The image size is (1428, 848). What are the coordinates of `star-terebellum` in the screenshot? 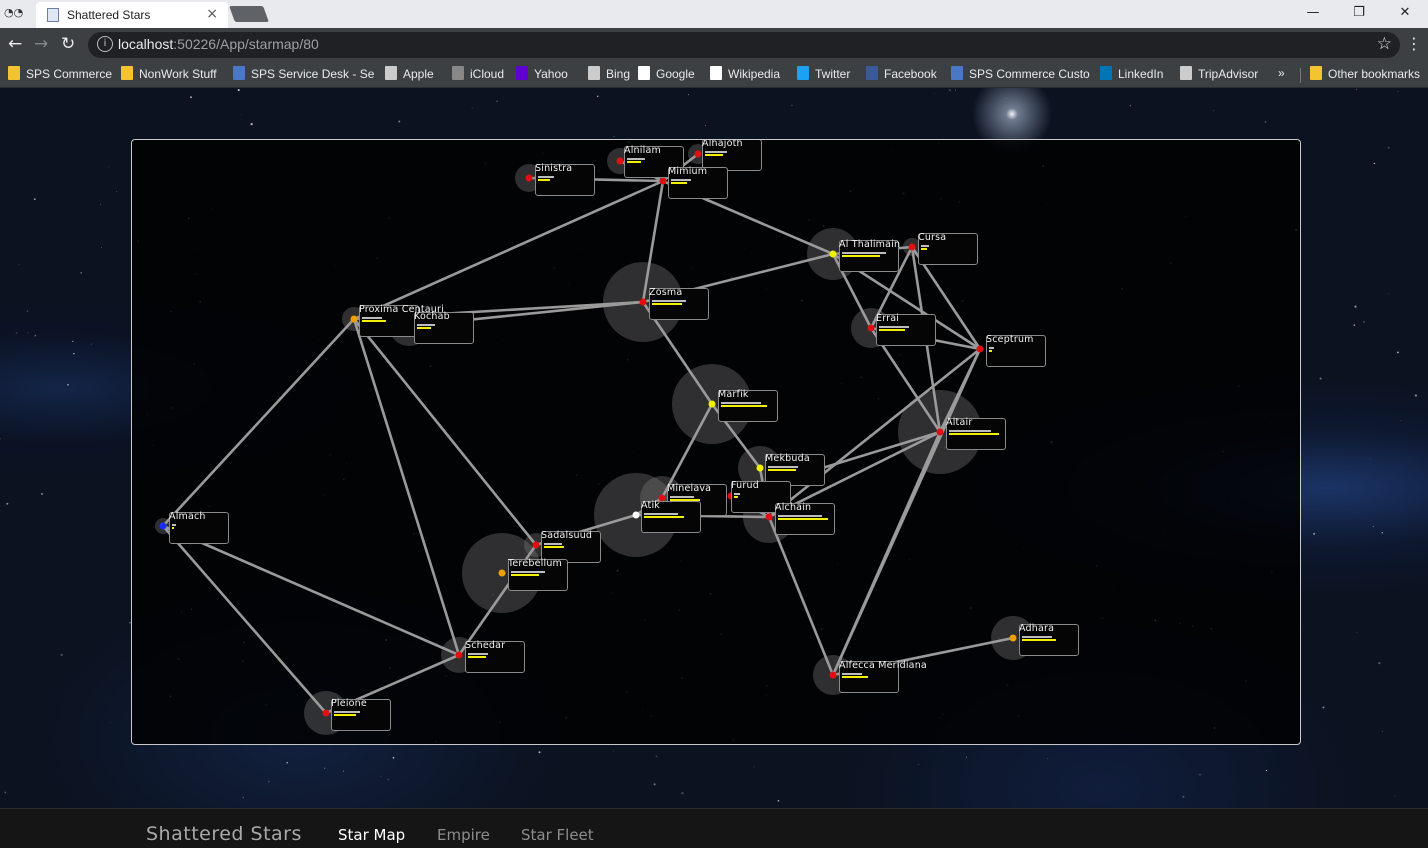 It's located at (502, 573).